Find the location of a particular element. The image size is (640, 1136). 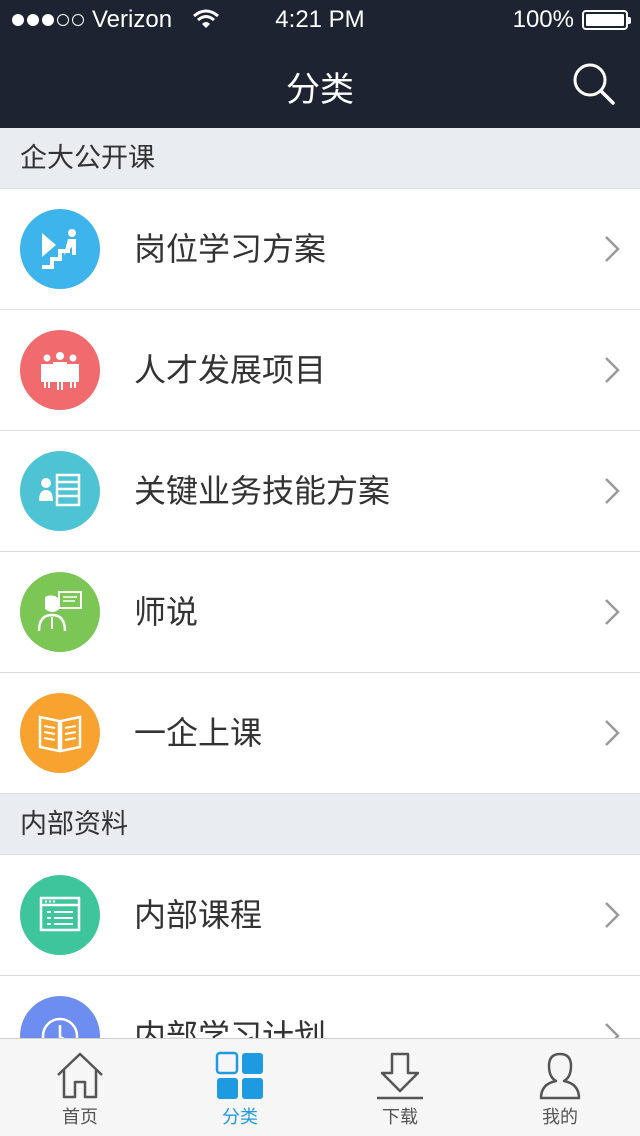

tab-bar: 首页 分类 下载 我的 is located at coordinates (320, 1087).